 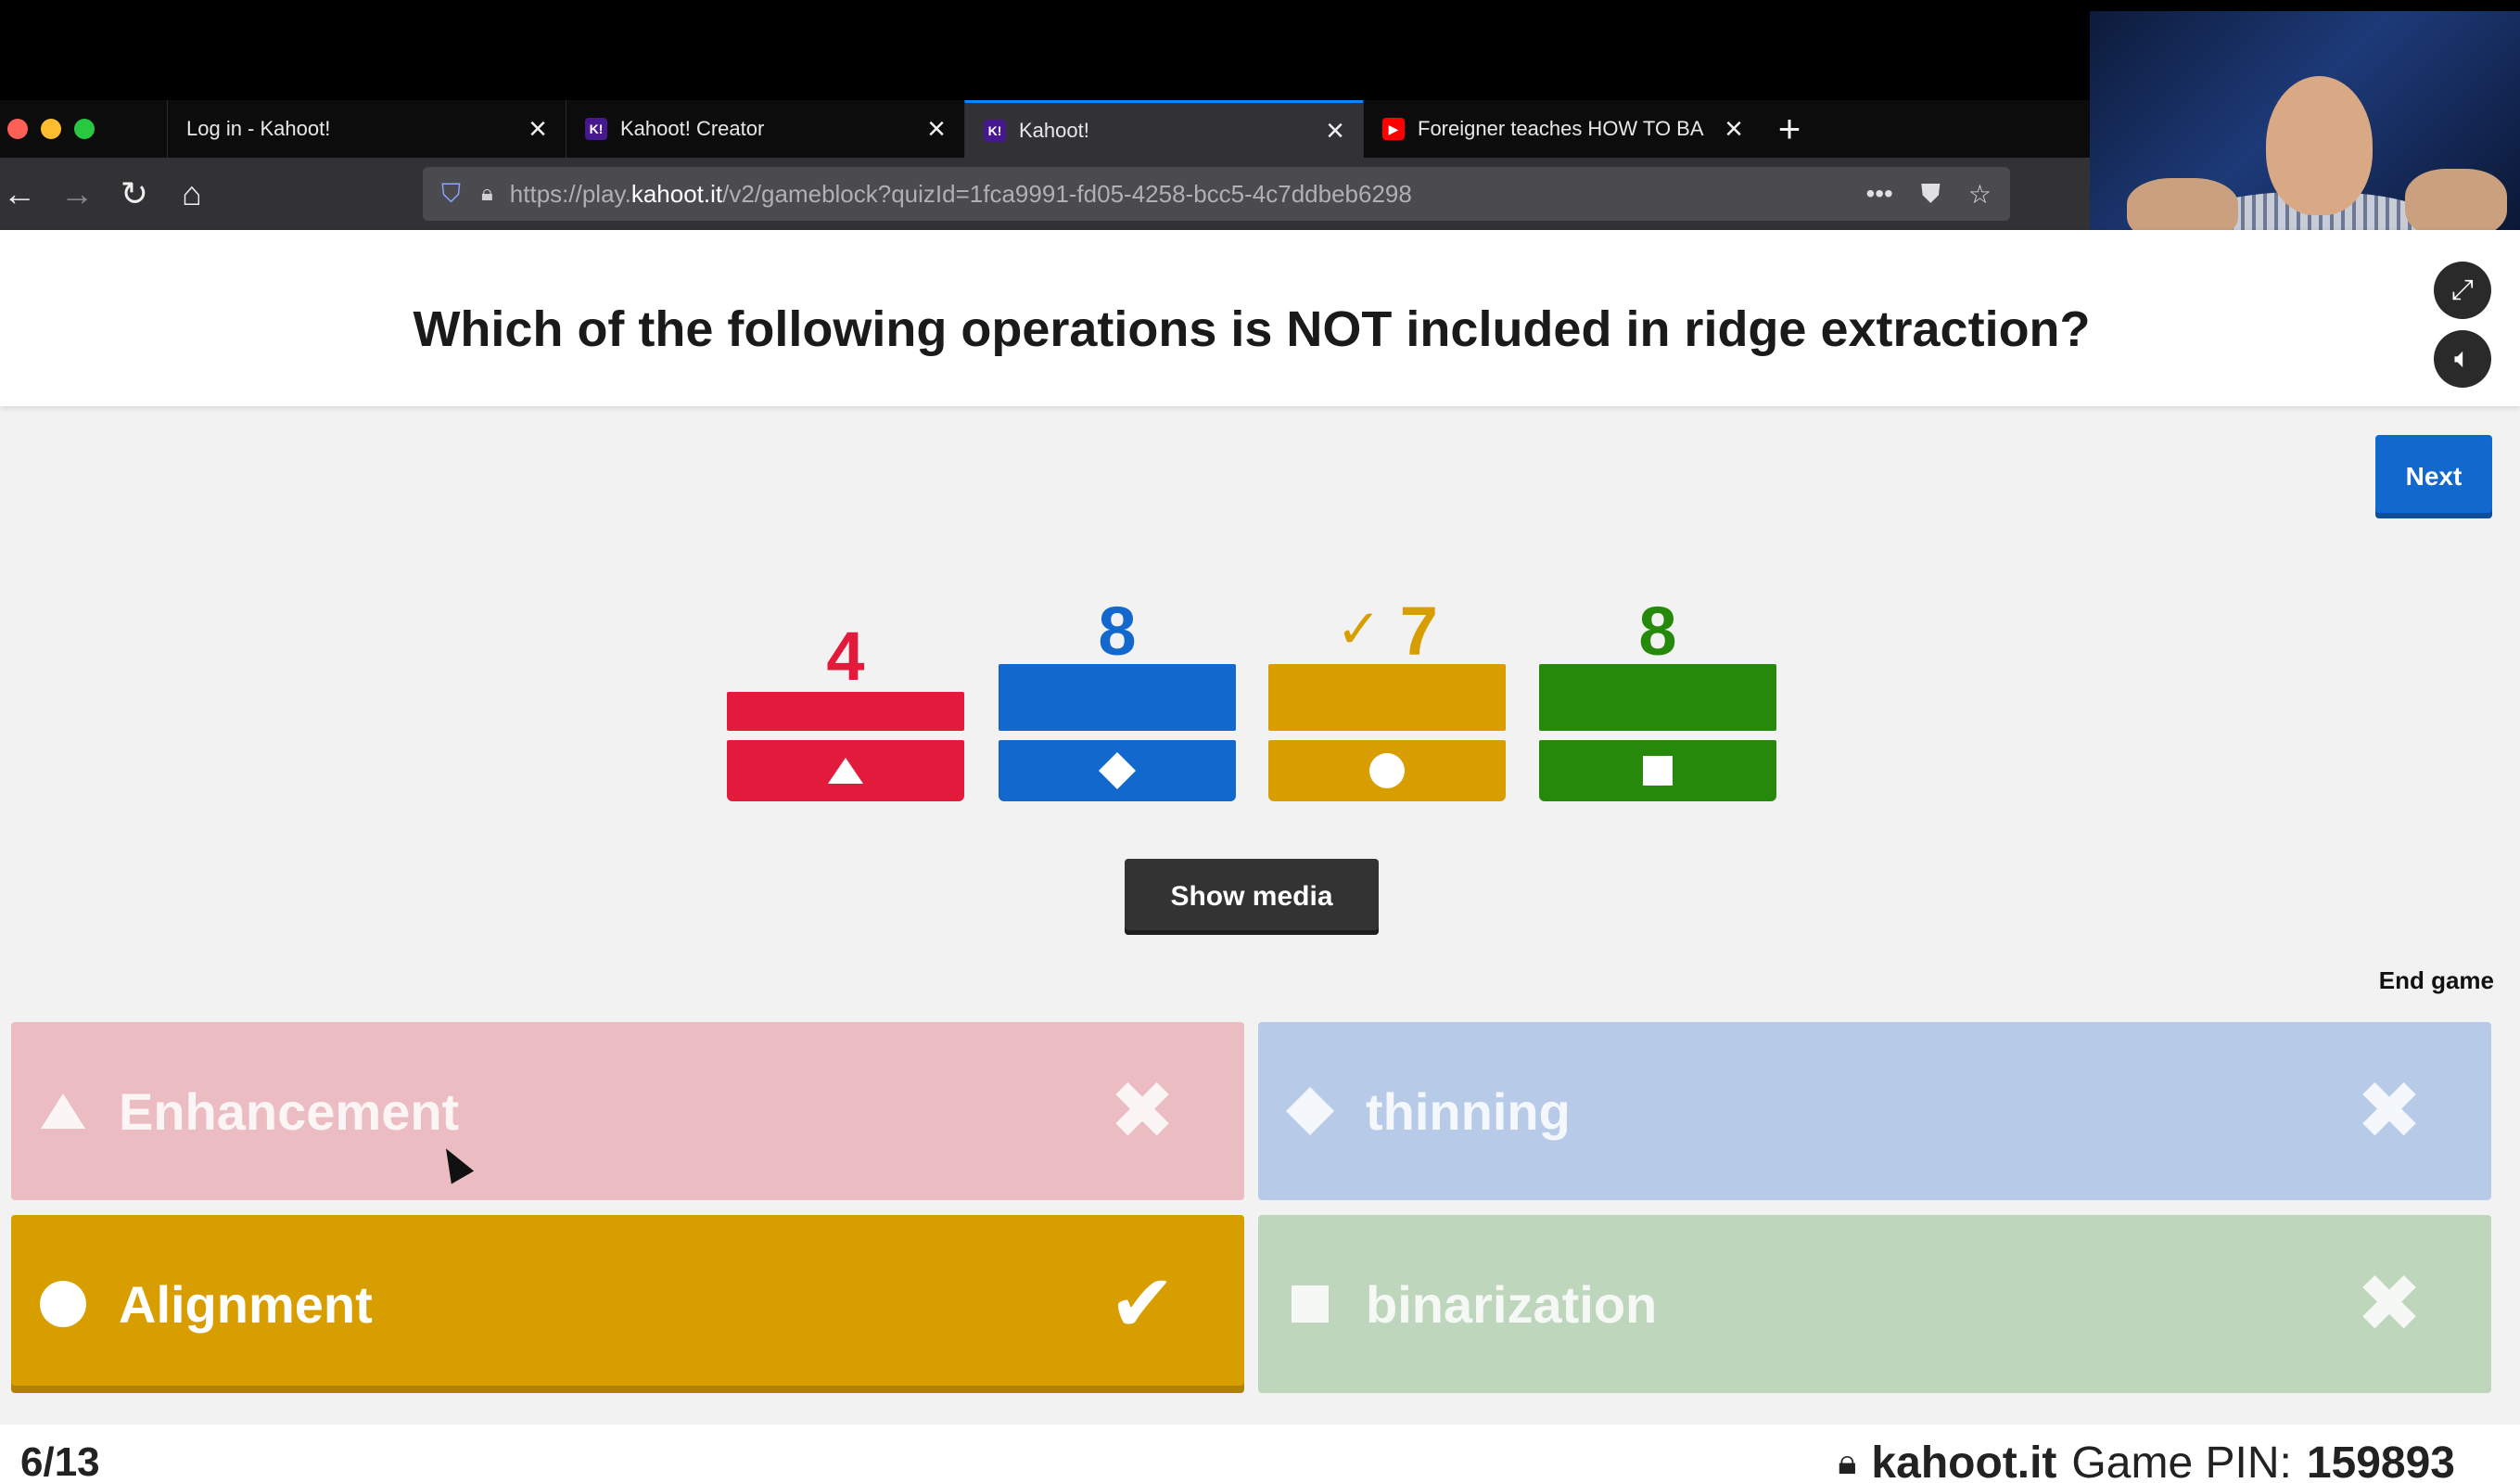 I want to click on question-progress: 6/13, so click(x=60, y=1461).